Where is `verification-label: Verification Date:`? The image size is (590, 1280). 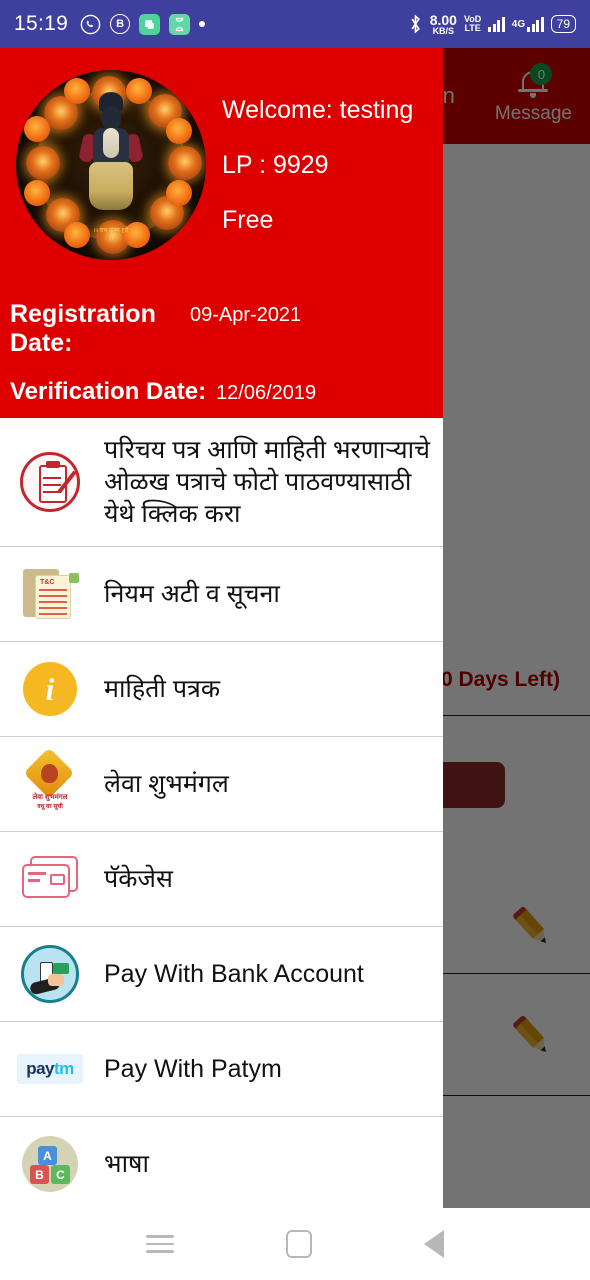
verification-label: Verification Date: is located at coordinates (108, 391).